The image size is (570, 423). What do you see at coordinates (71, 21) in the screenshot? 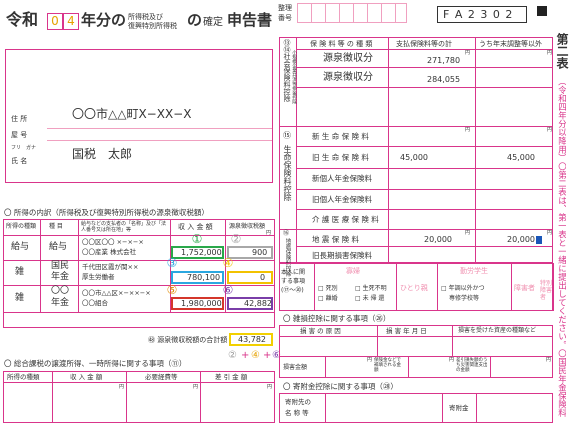
I see `year-digit-2: 4` at bounding box center [71, 21].